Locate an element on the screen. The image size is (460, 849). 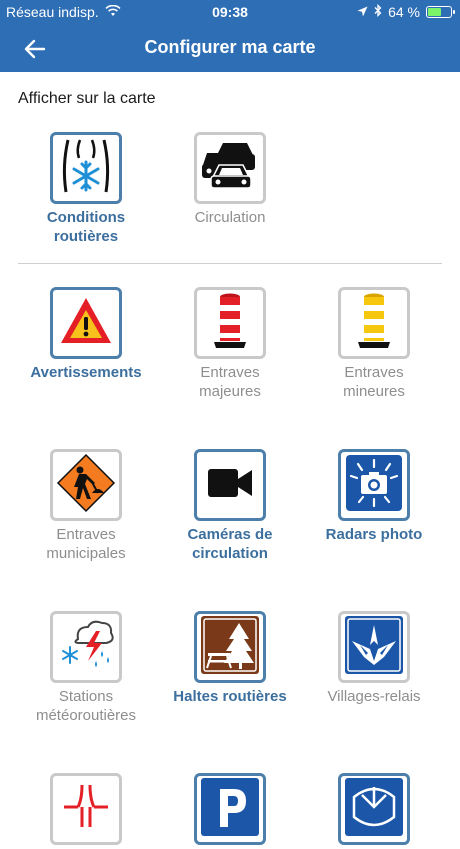
interchange-icon is located at coordinates (86, 809).